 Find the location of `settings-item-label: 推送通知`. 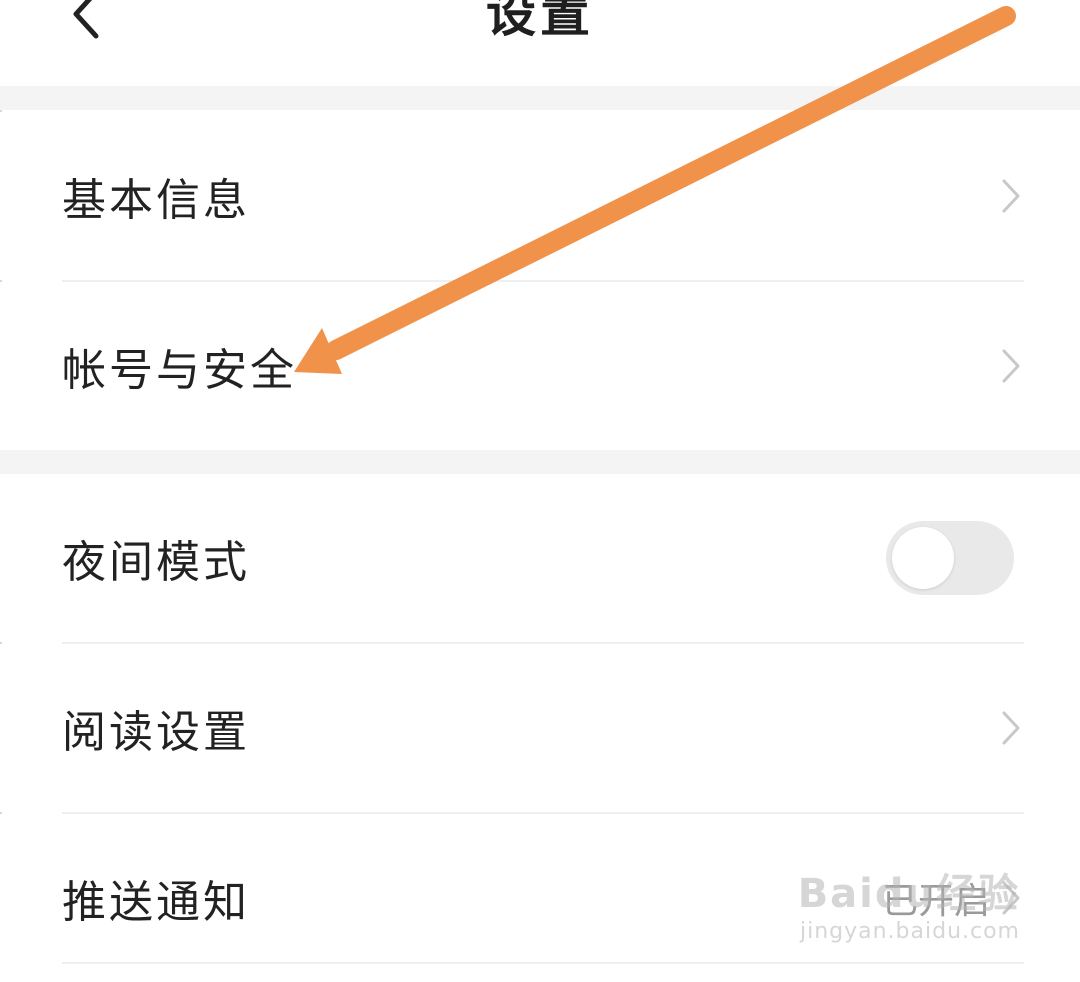

settings-item-label: 推送通知 is located at coordinates (156, 902).